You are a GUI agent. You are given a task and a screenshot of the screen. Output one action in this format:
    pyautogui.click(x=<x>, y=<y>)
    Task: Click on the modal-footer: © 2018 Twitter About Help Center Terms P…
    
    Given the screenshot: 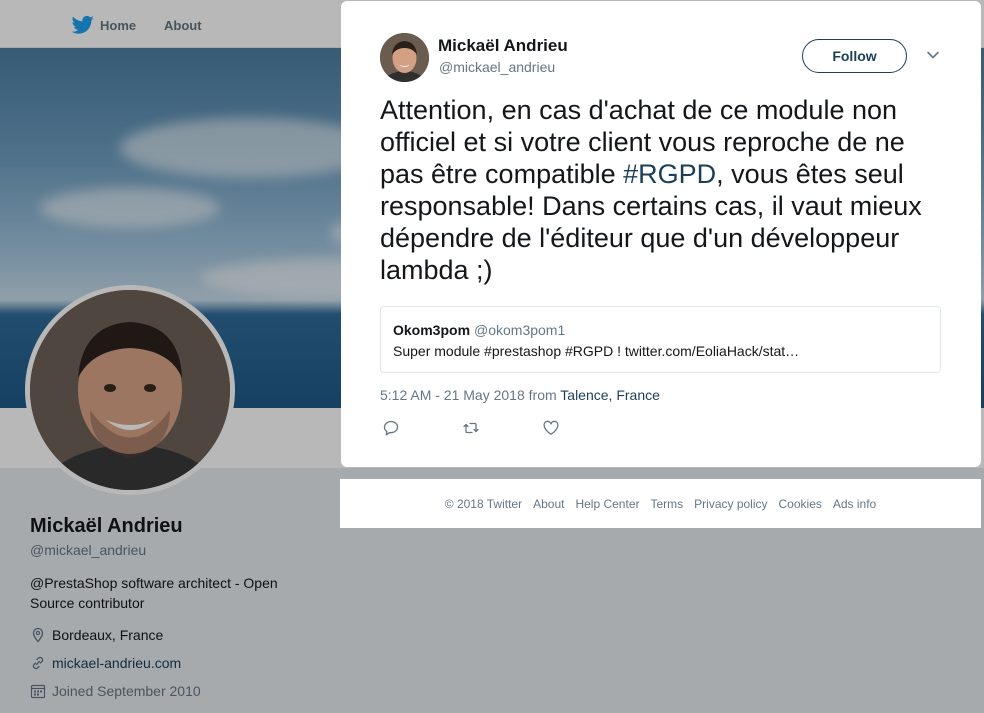 What is the action you would take?
    pyautogui.click(x=660, y=503)
    